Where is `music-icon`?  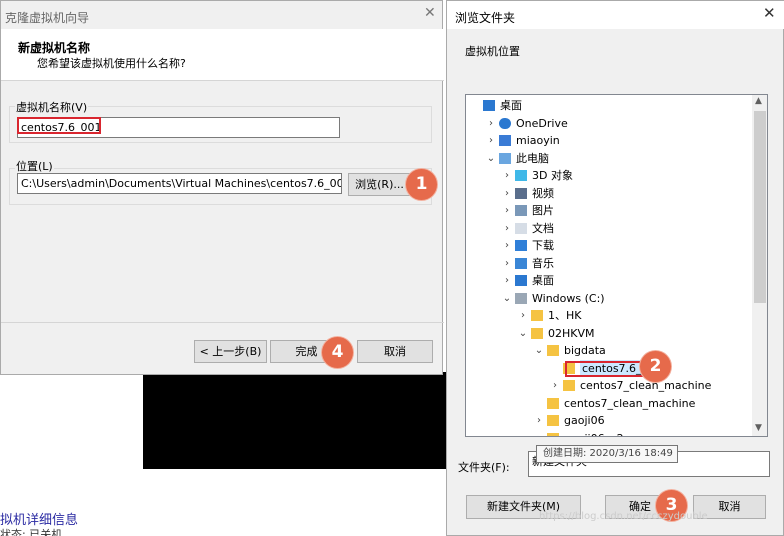 music-icon is located at coordinates (521, 263).